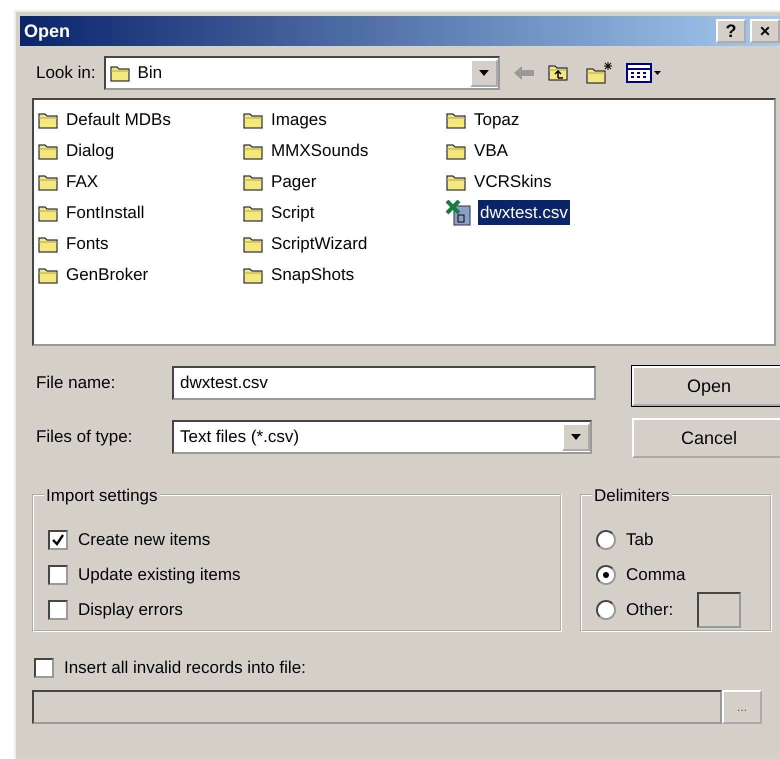  Describe the element at coordinates (600, 73) in the screenshot. I see `new-folder-icon` at that location.